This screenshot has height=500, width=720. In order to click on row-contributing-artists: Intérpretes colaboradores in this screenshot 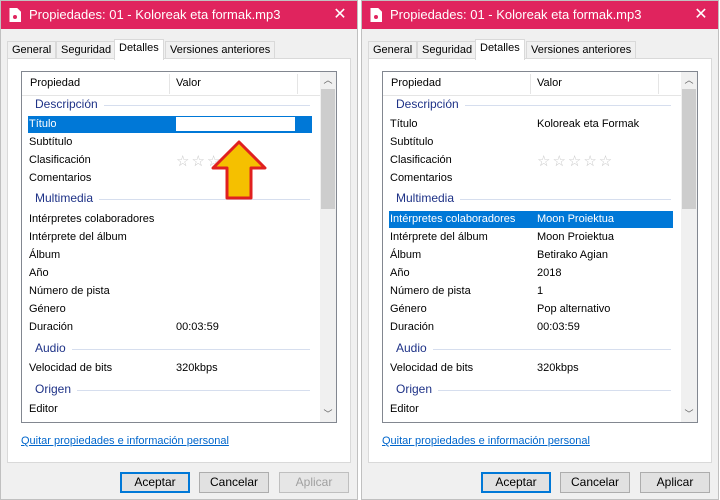, I will do `click(171, 219)`.